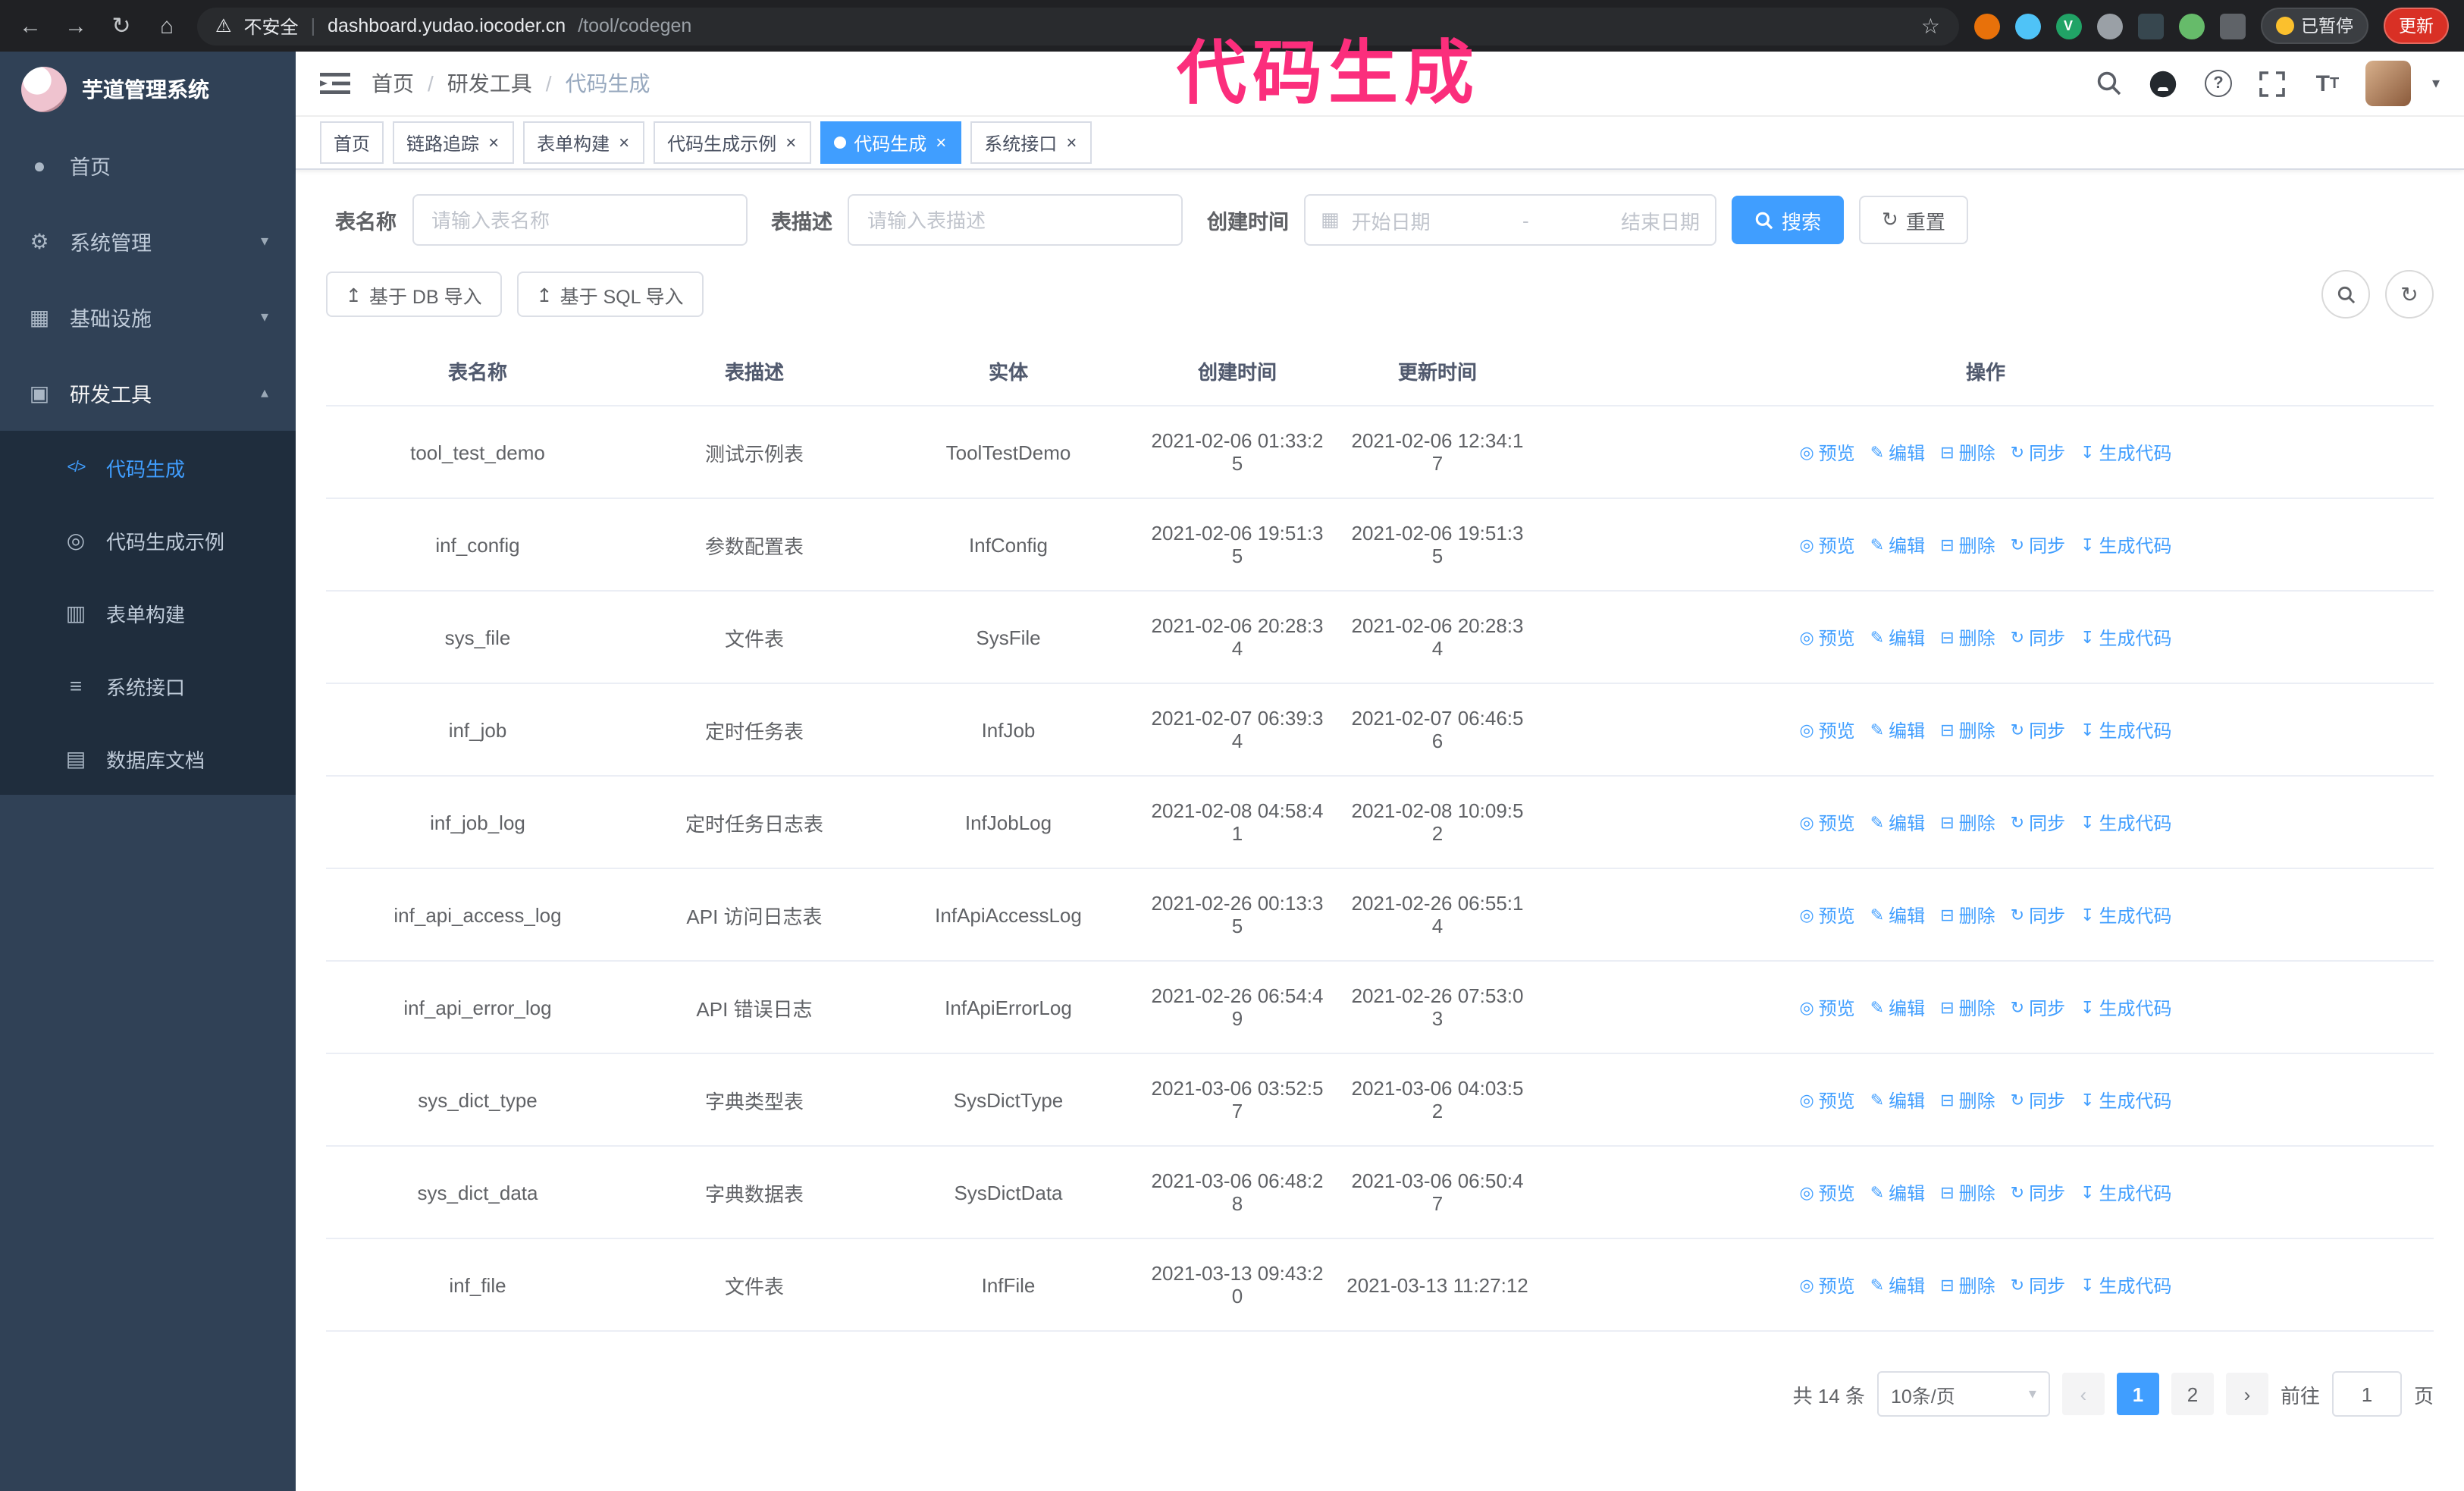 The image size is (2464, 1491). I want to click on extensions-puzzle-icon, so click(2232, 26).